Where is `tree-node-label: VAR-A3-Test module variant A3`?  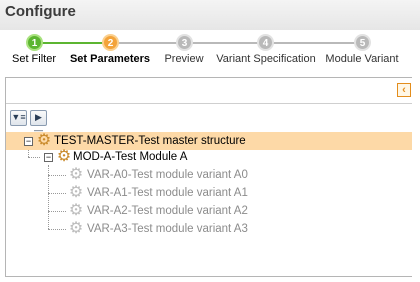 tree-node-label: VAR-A3-Test module variant A3 is located at coordinates (167, 229).